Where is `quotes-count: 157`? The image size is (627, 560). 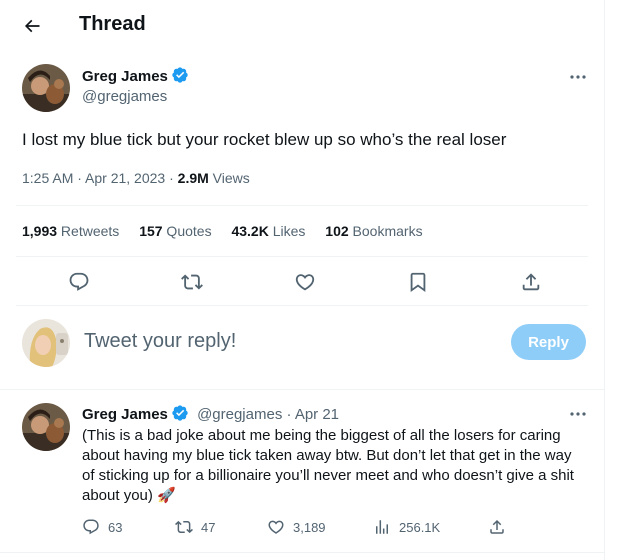
quotes-count: 157 is located at coordinates (151, 231).